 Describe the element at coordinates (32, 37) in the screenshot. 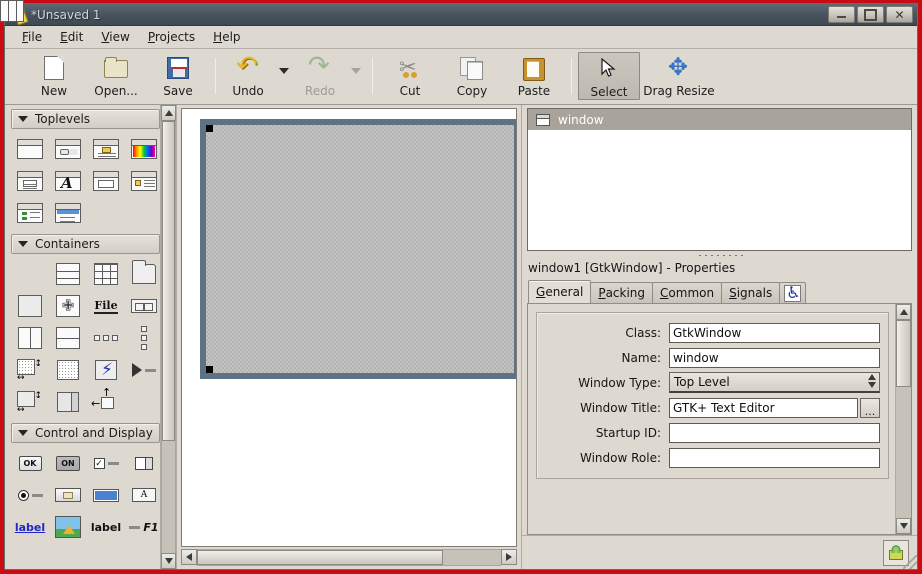

I see `menu-file: File` at that location.